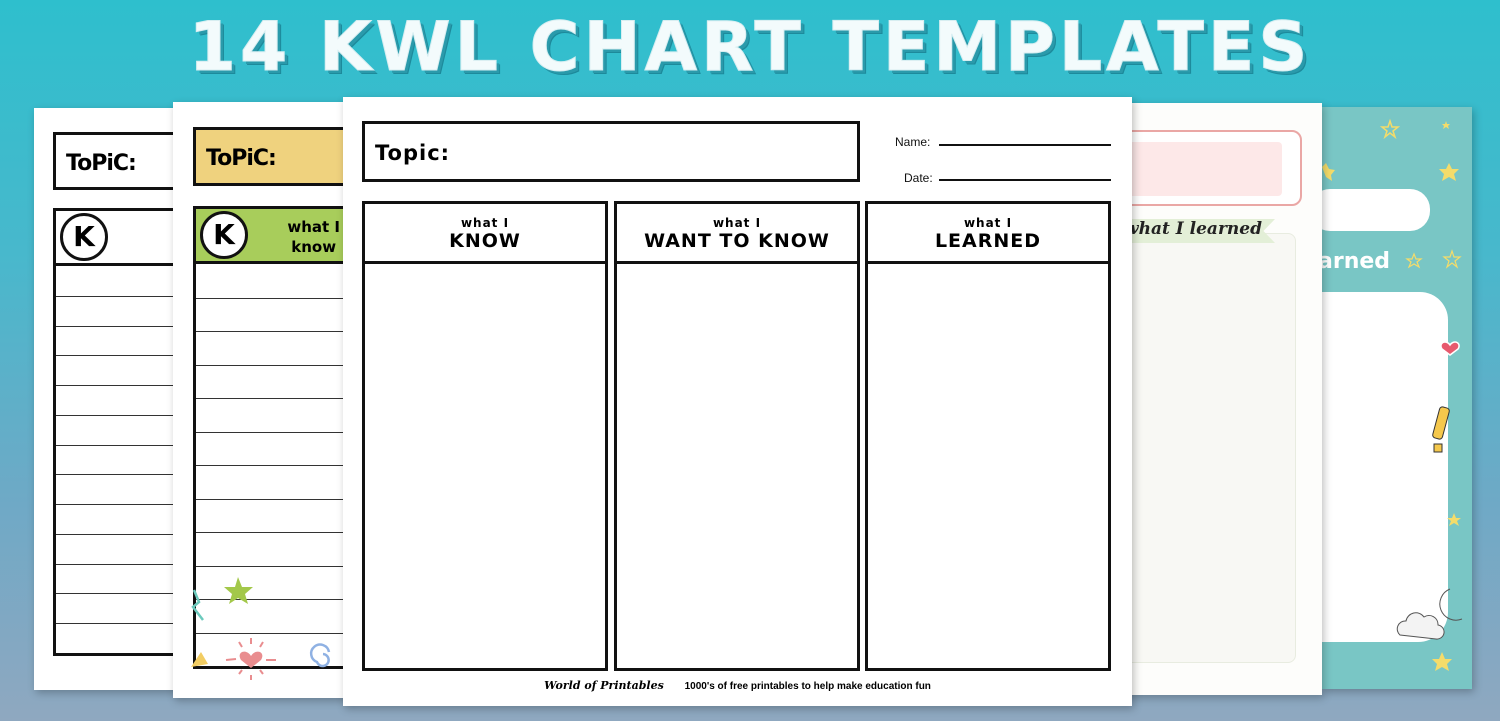 The height and width of the screenshot is (721, 1500). I want to click on moon-icon, so click(1451, 604).